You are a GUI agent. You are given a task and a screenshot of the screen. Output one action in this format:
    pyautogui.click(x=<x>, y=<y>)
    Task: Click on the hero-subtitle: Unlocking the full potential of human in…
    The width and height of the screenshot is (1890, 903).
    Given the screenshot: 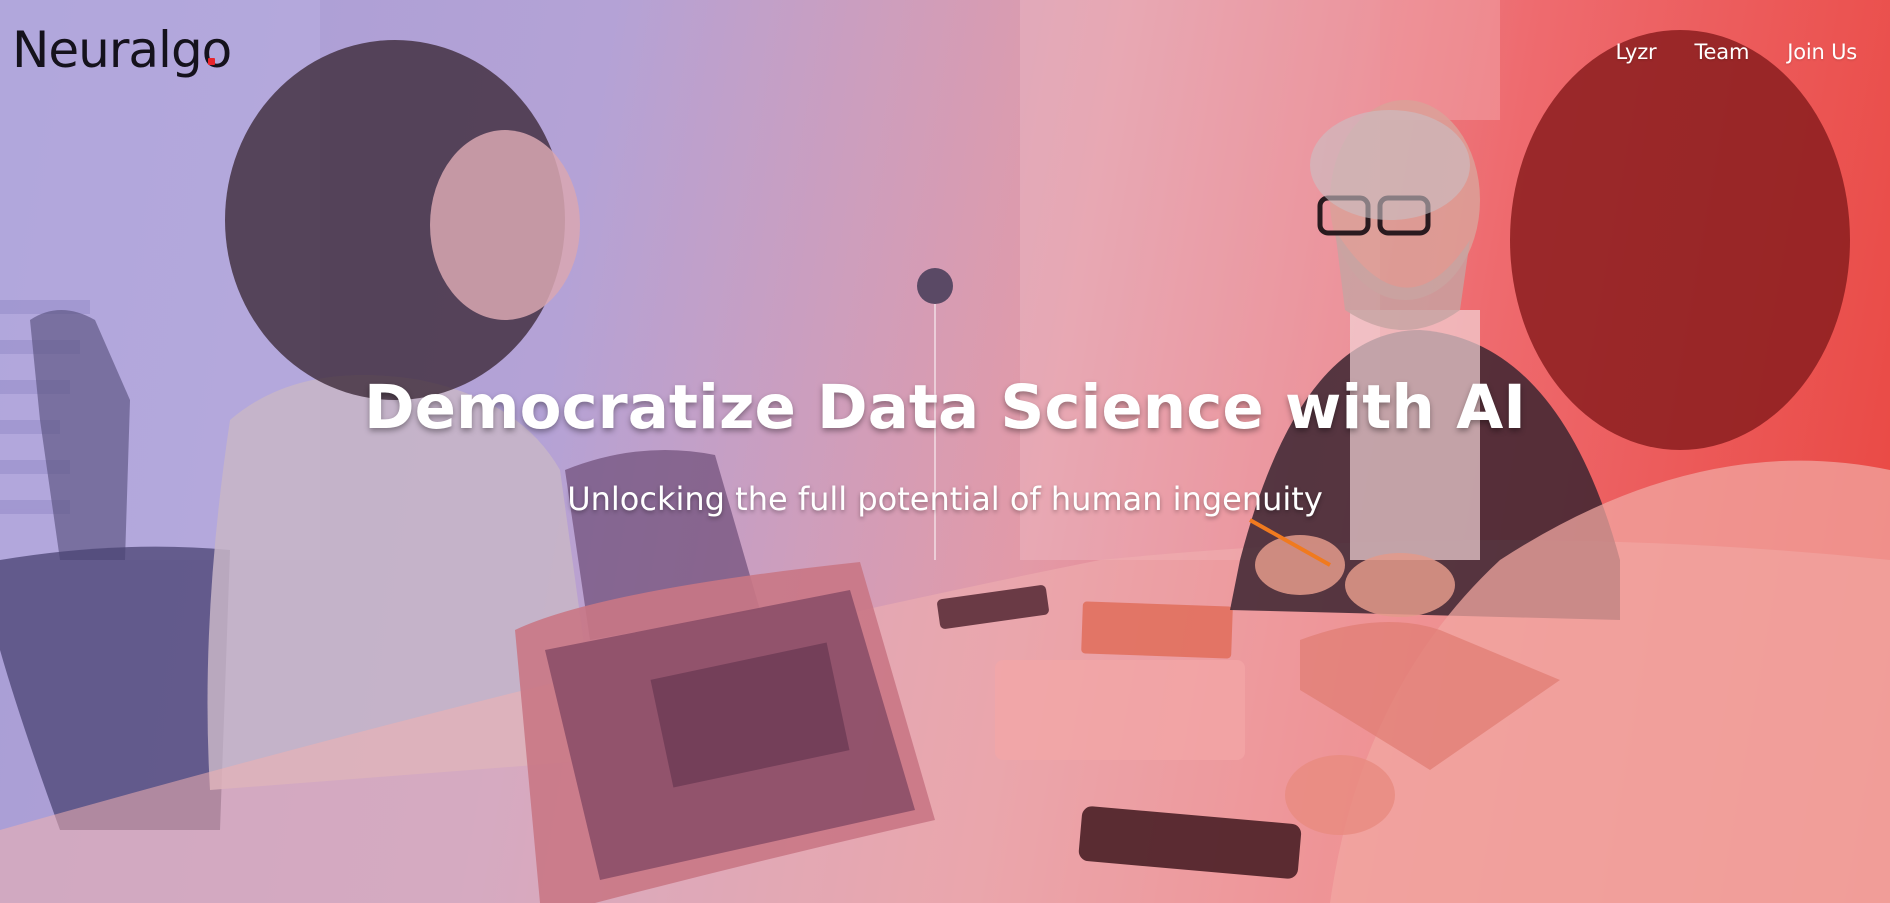 What is the action you would take?
    pyautogui.click(x=945, y=499)
    